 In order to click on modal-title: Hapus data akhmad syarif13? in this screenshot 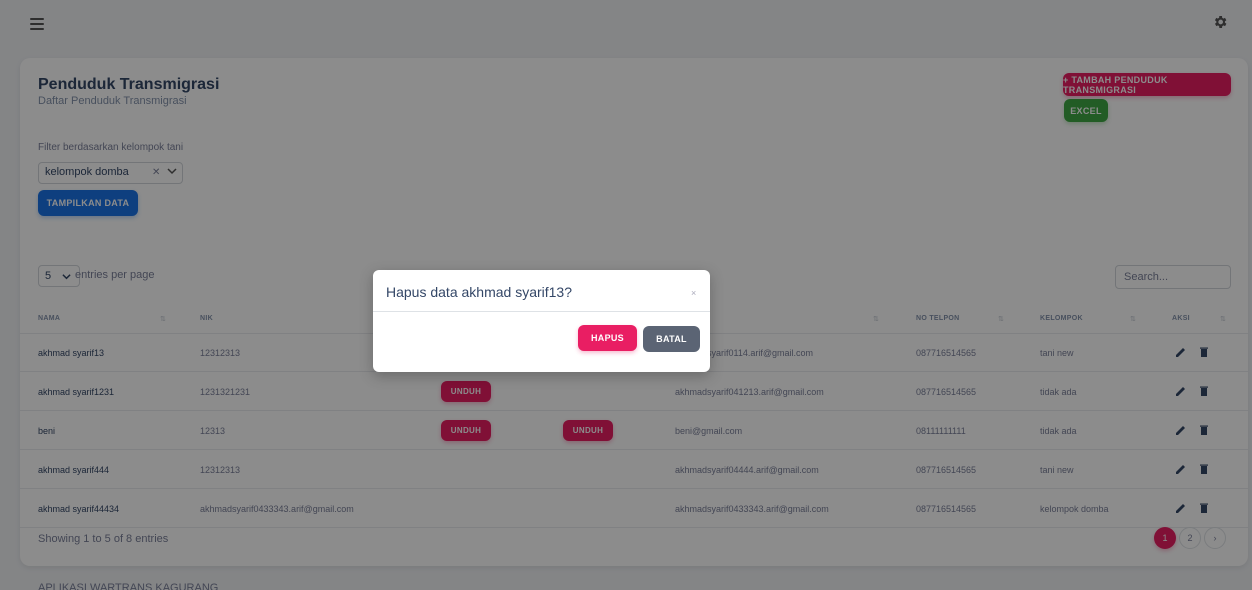, I will do `click(479, 292)`.